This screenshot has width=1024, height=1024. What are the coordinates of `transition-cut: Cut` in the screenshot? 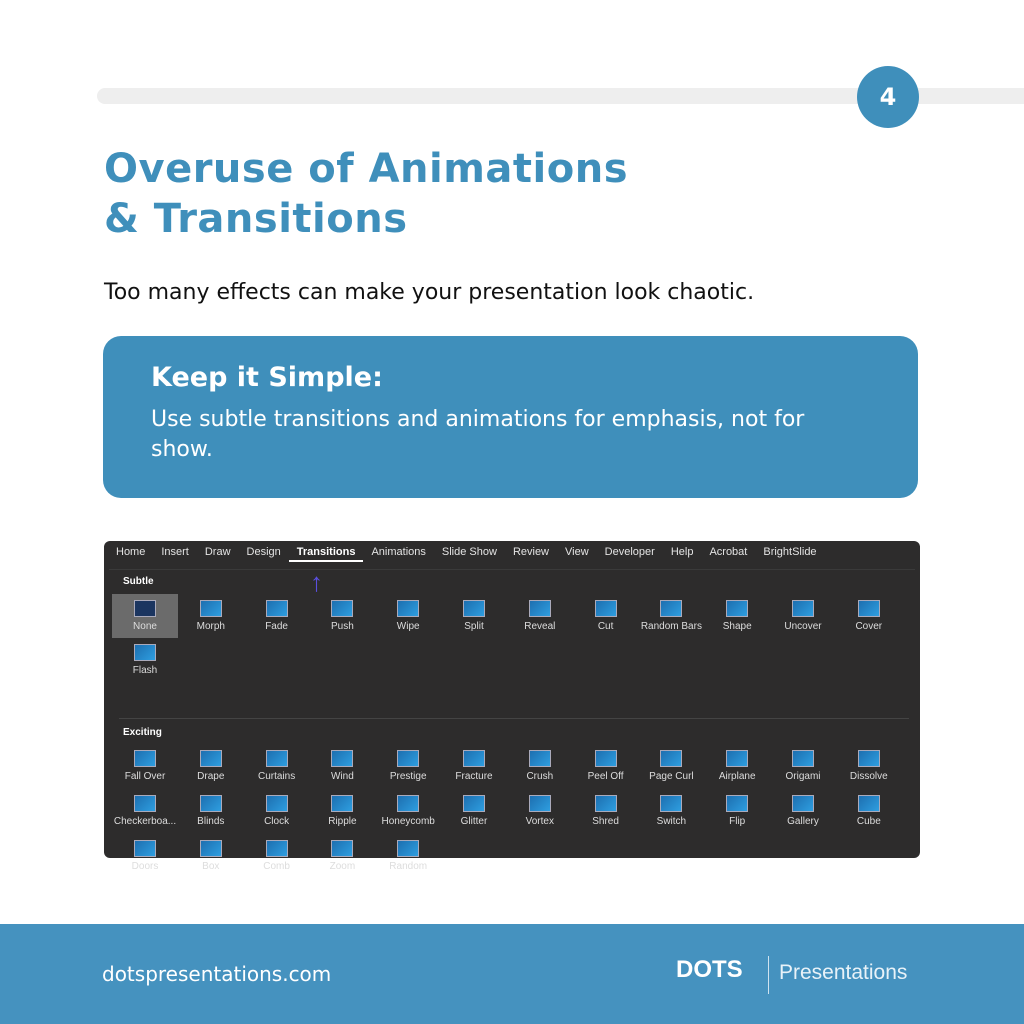 It's located at (606, 616).